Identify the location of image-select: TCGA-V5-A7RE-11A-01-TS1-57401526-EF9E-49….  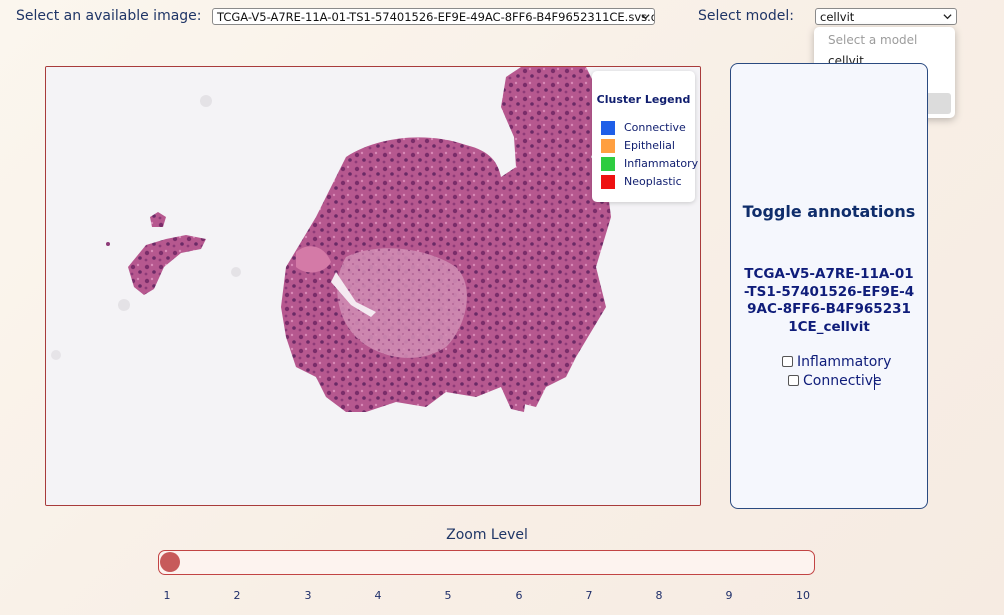
(433, 16).